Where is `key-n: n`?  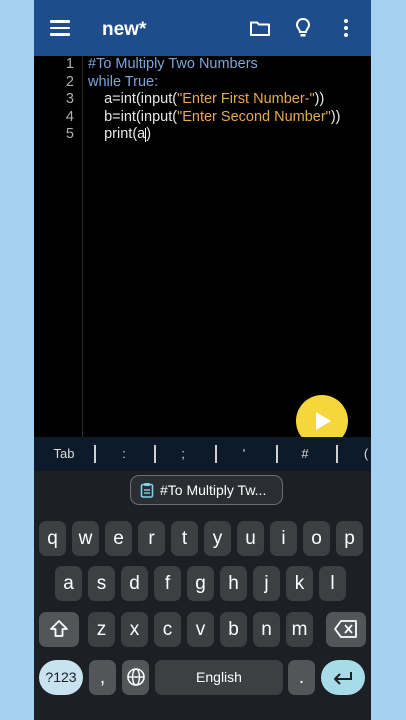 key-n: n is located at coordinates (266, 629).